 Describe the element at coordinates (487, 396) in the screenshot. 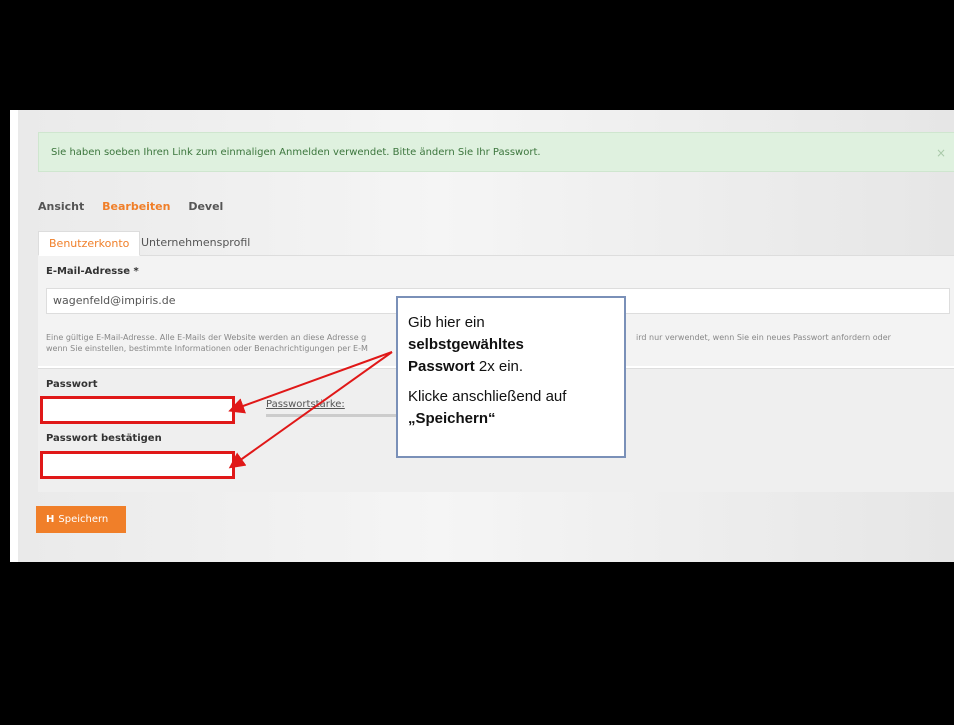

I see `callout-line4: Klicke anschließend auf` at that location.